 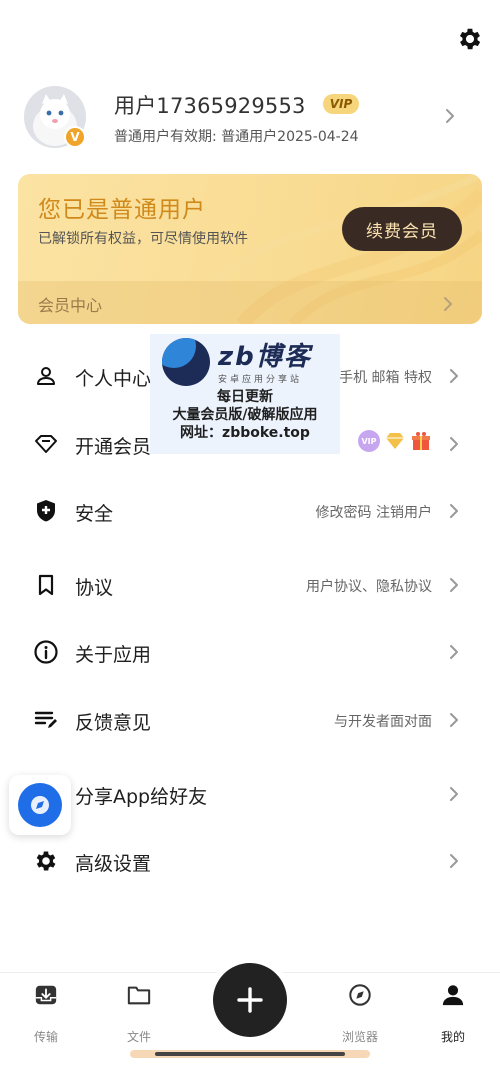 What do you see at coordinates (385, 378) in the screenshot?
I see `menu-item-extra: 手机 邮箱 特权` at bounding box center [385, 378].